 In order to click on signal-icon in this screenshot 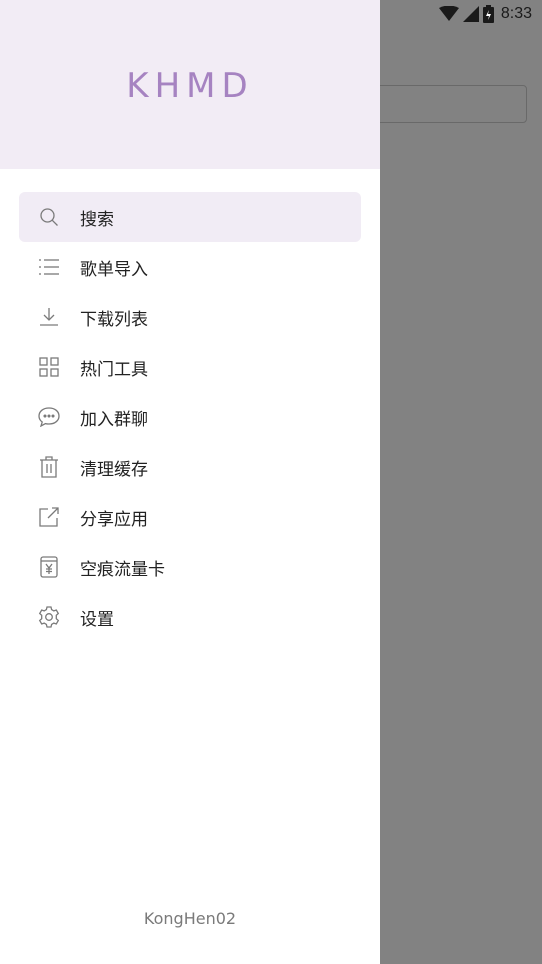, I will do `click(470, 14)`.